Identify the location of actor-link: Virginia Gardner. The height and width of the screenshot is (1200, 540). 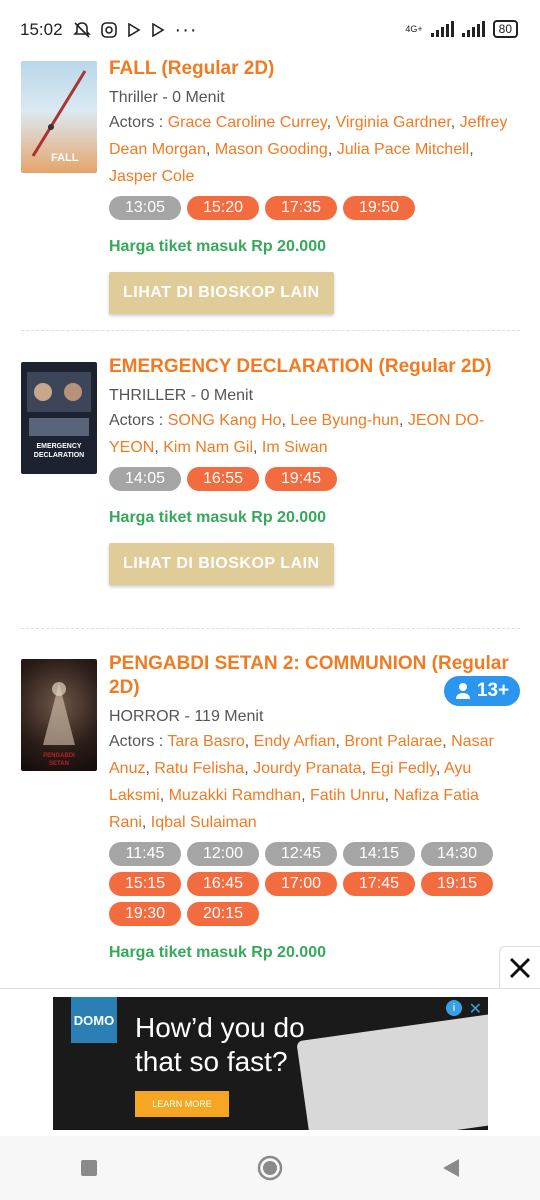
(392, 122).